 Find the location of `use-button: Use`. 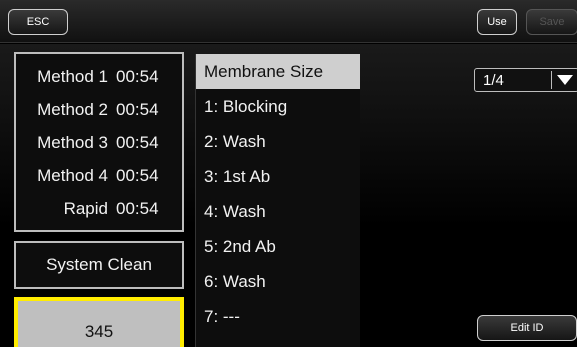

use-button: Use is located at coordinates (497, 22).